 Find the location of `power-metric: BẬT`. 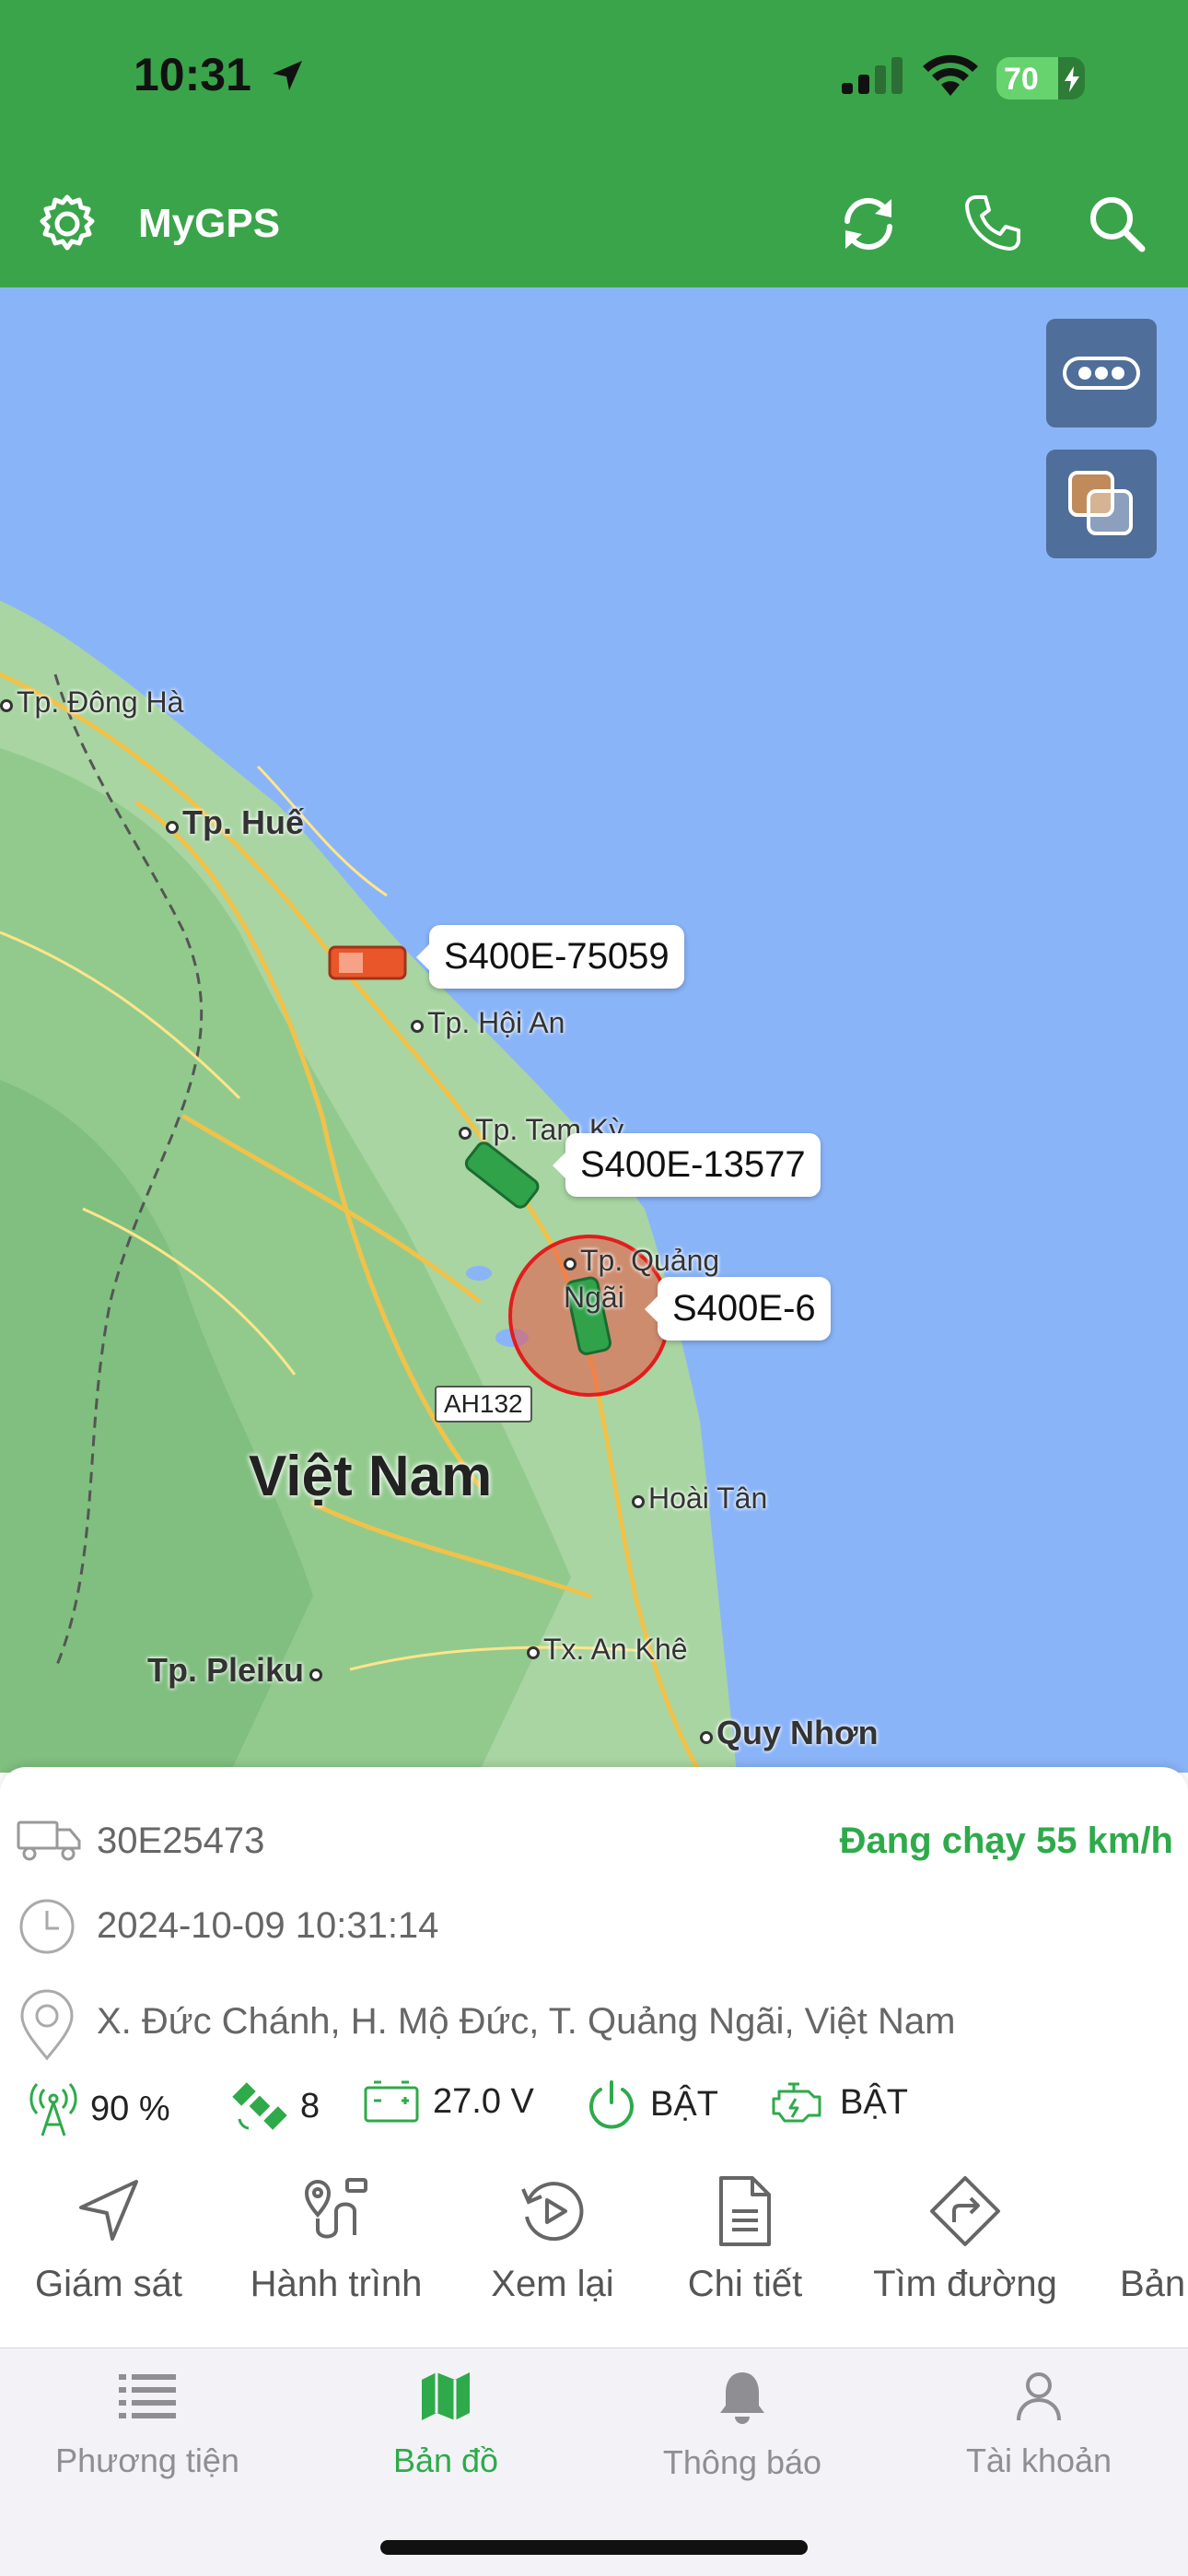

power-metric: BẬT is located at coordinates (652, 2104).